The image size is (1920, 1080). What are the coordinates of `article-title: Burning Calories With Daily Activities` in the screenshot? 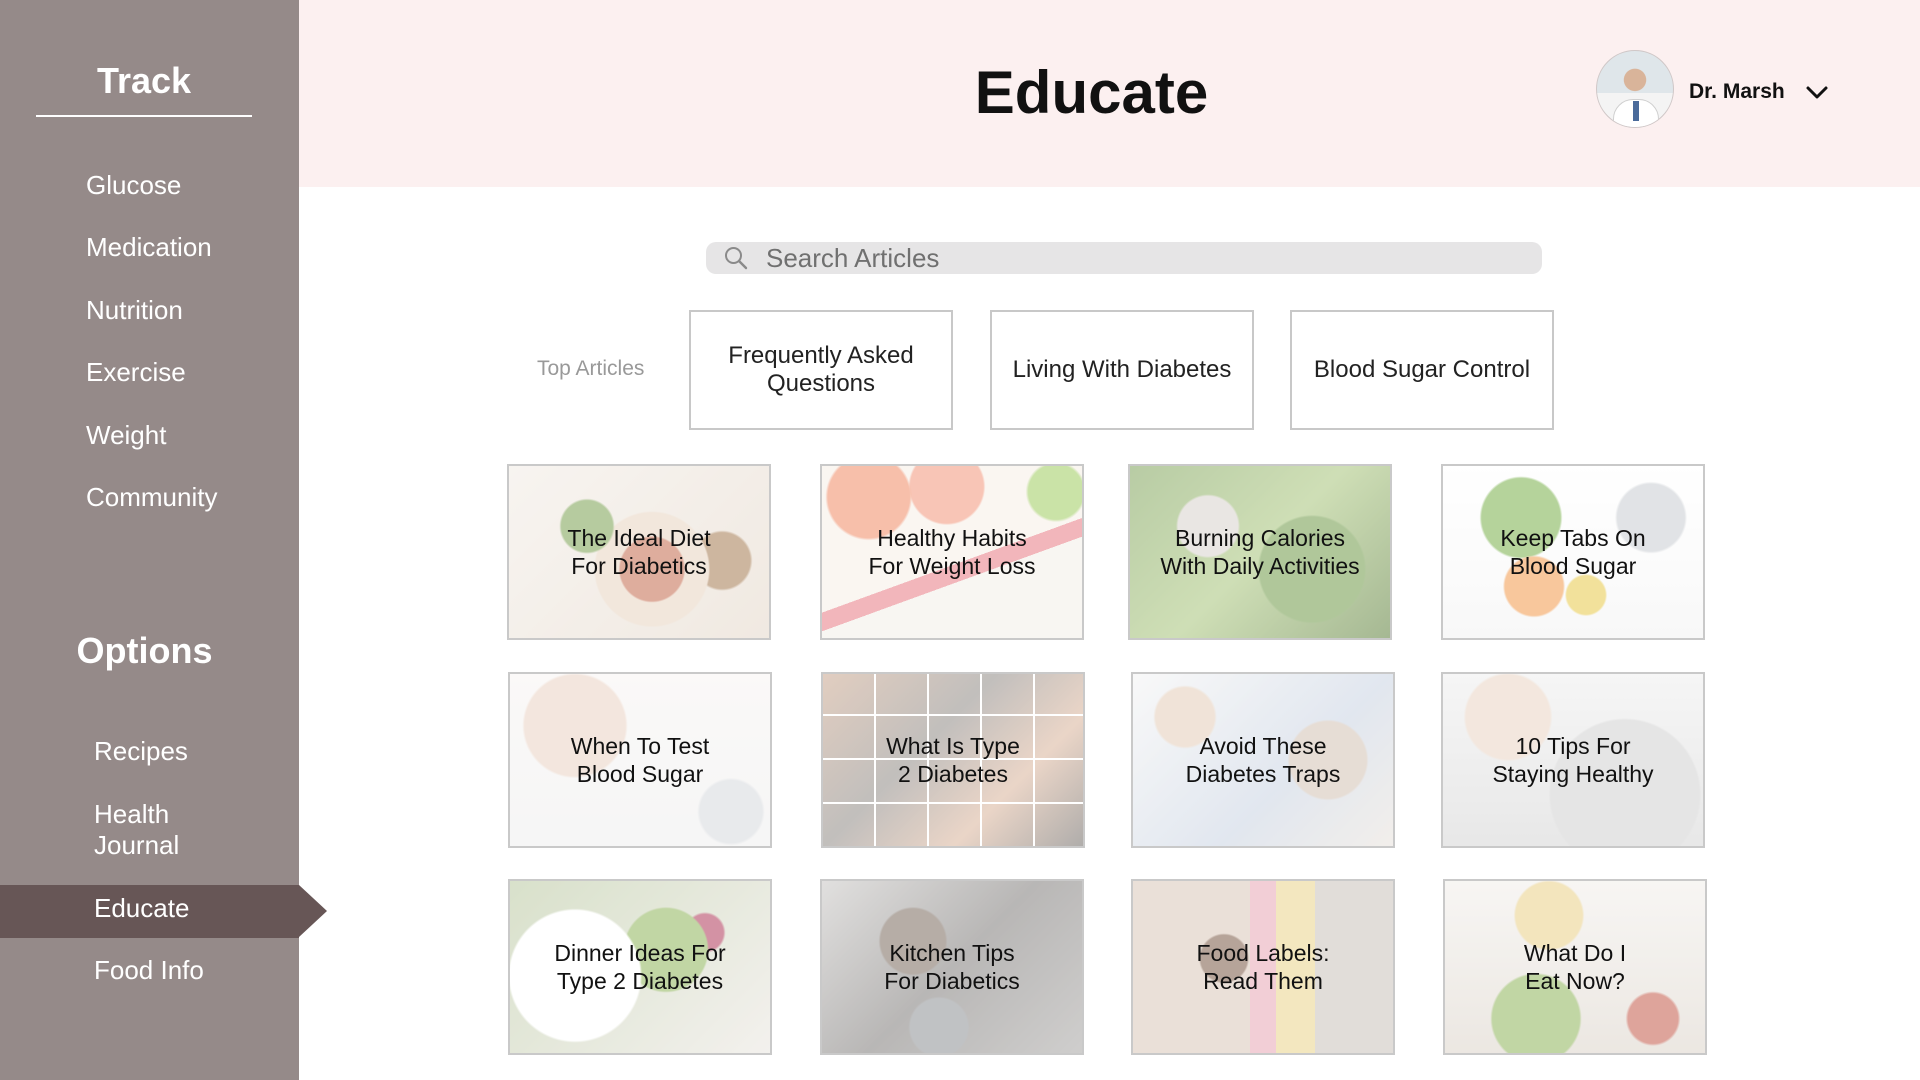 It's located at (1260, 552).